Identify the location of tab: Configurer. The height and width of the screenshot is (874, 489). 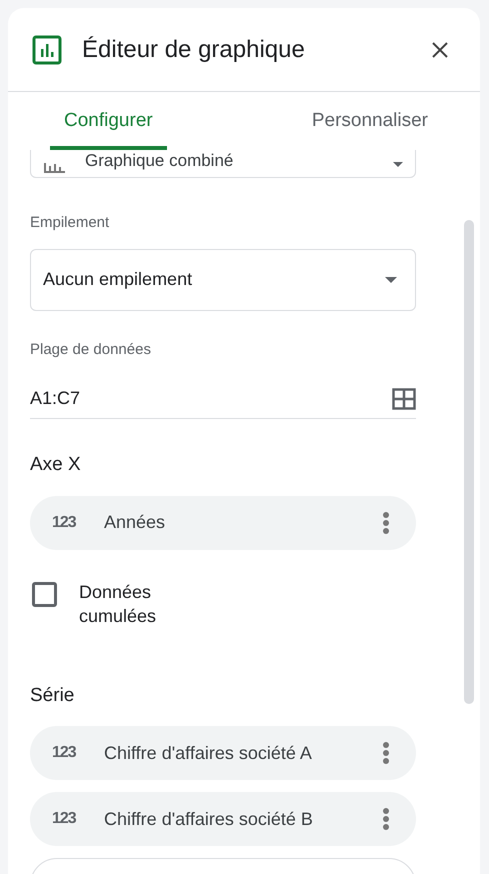
(108, 121).